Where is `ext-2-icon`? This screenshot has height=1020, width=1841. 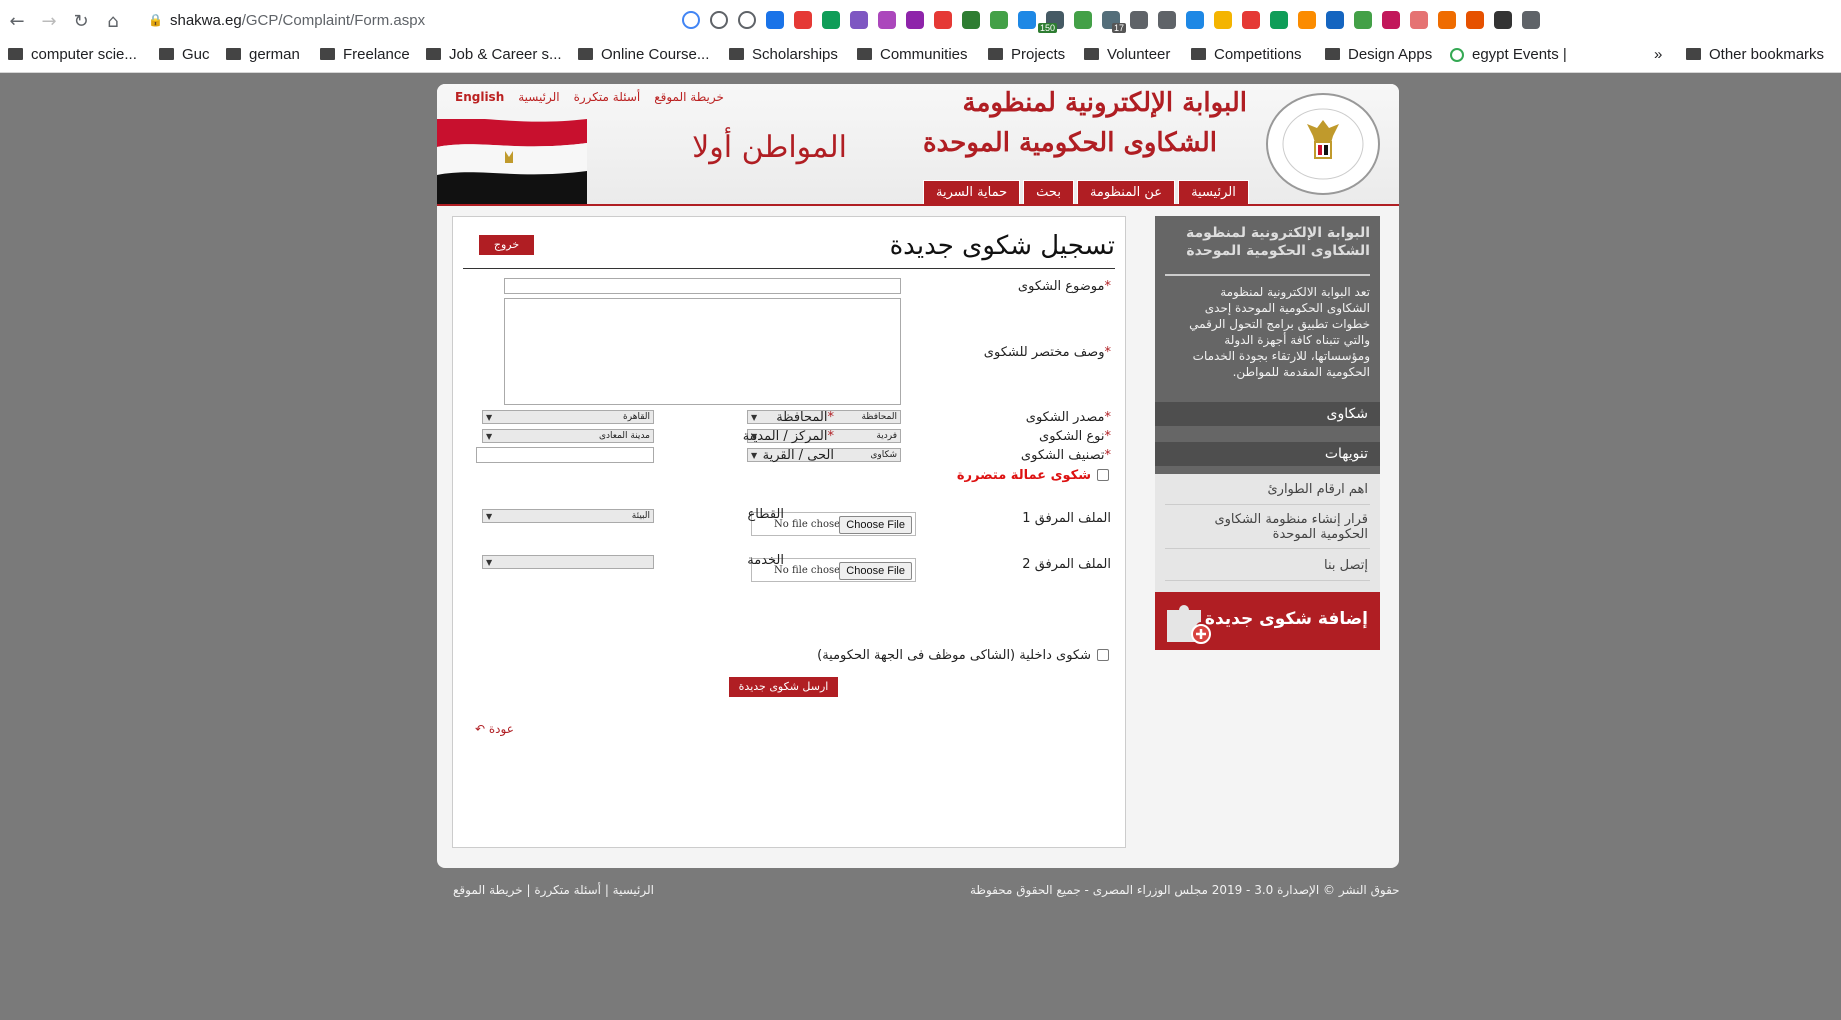
ext-2-icon is located at coordinates (803, 20).